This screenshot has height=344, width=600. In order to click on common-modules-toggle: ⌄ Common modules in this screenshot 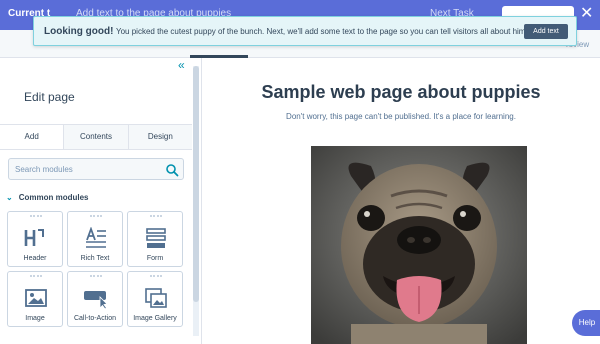, I will do `click(47, 197)`.